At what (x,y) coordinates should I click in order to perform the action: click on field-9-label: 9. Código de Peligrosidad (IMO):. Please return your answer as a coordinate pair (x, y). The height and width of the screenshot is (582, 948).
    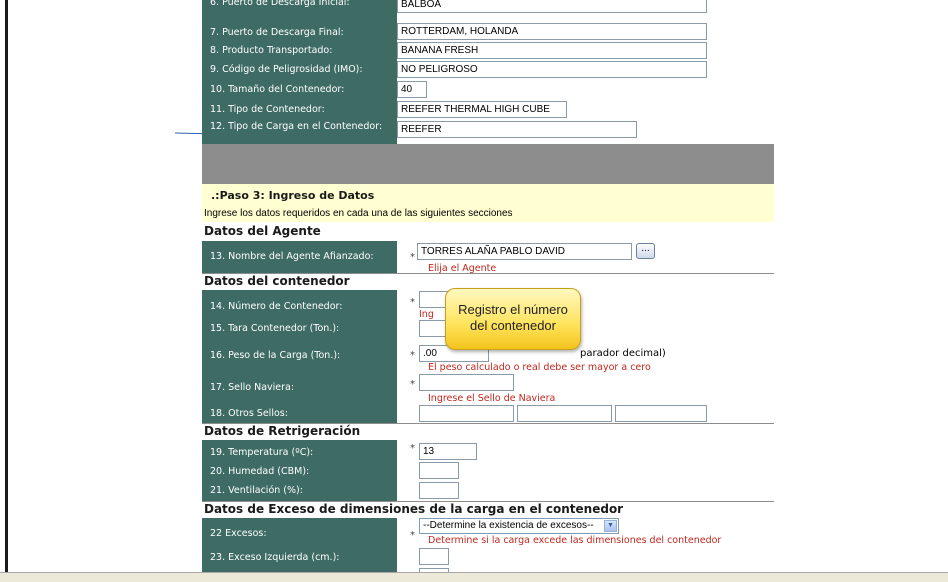
    Looking at the image, I should click on (286, 69).